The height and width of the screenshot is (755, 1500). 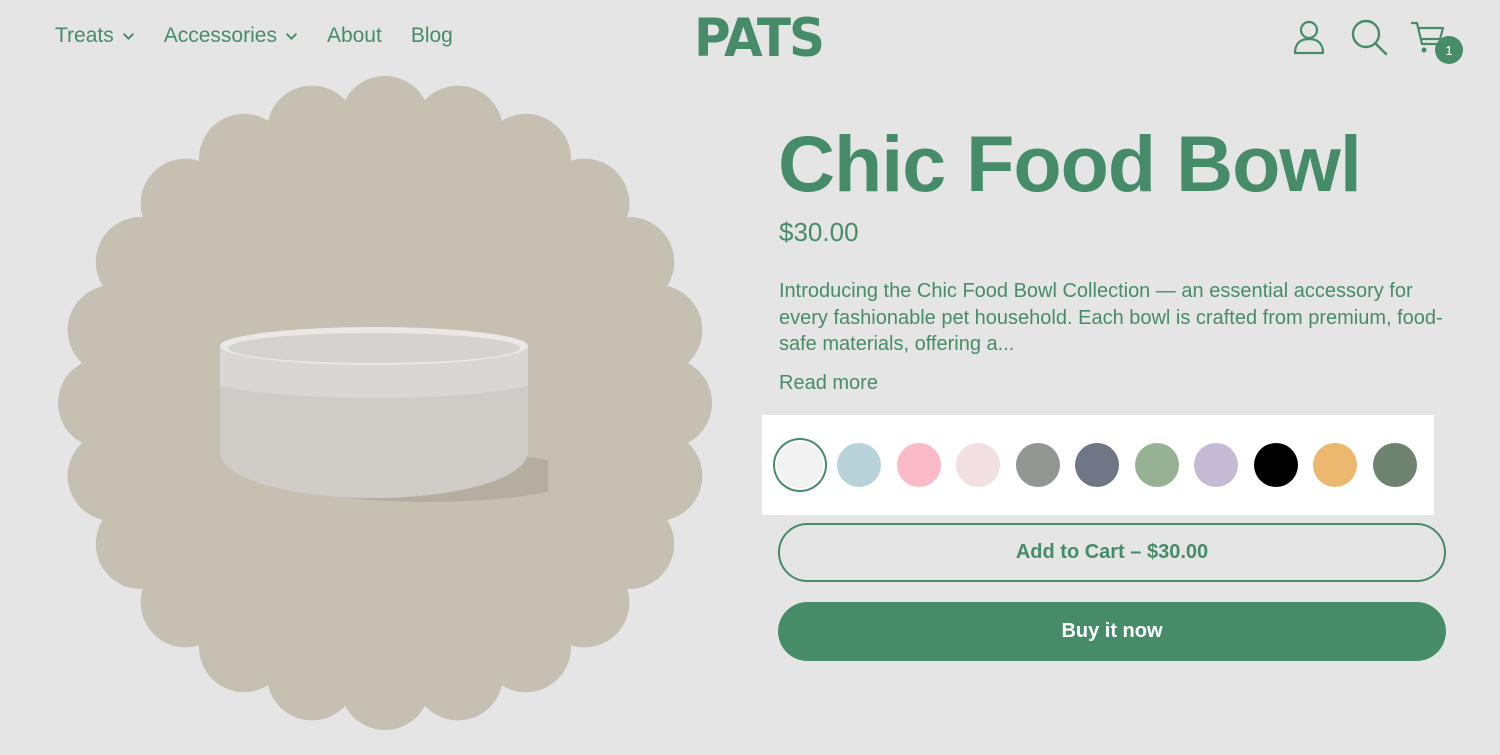 I want to click on site-logo: PATS, so click(x=759, y=38).